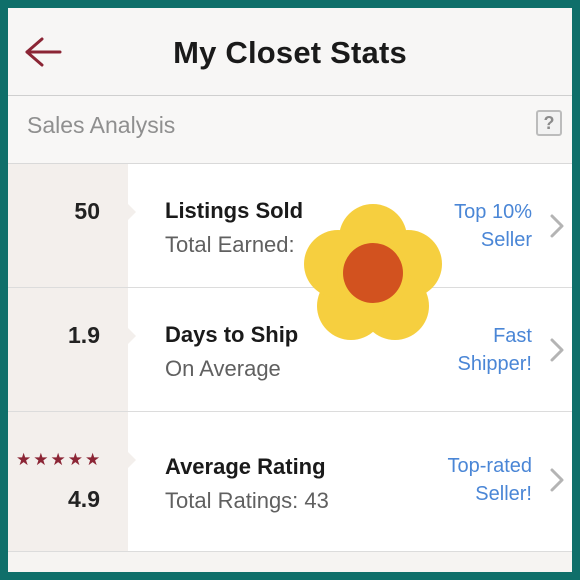 This screenshot has width=580, height=580. Describe the element at coordinates (495, 350) in the screenshot. I see `row-badge: Fast Shipper!` at that location.